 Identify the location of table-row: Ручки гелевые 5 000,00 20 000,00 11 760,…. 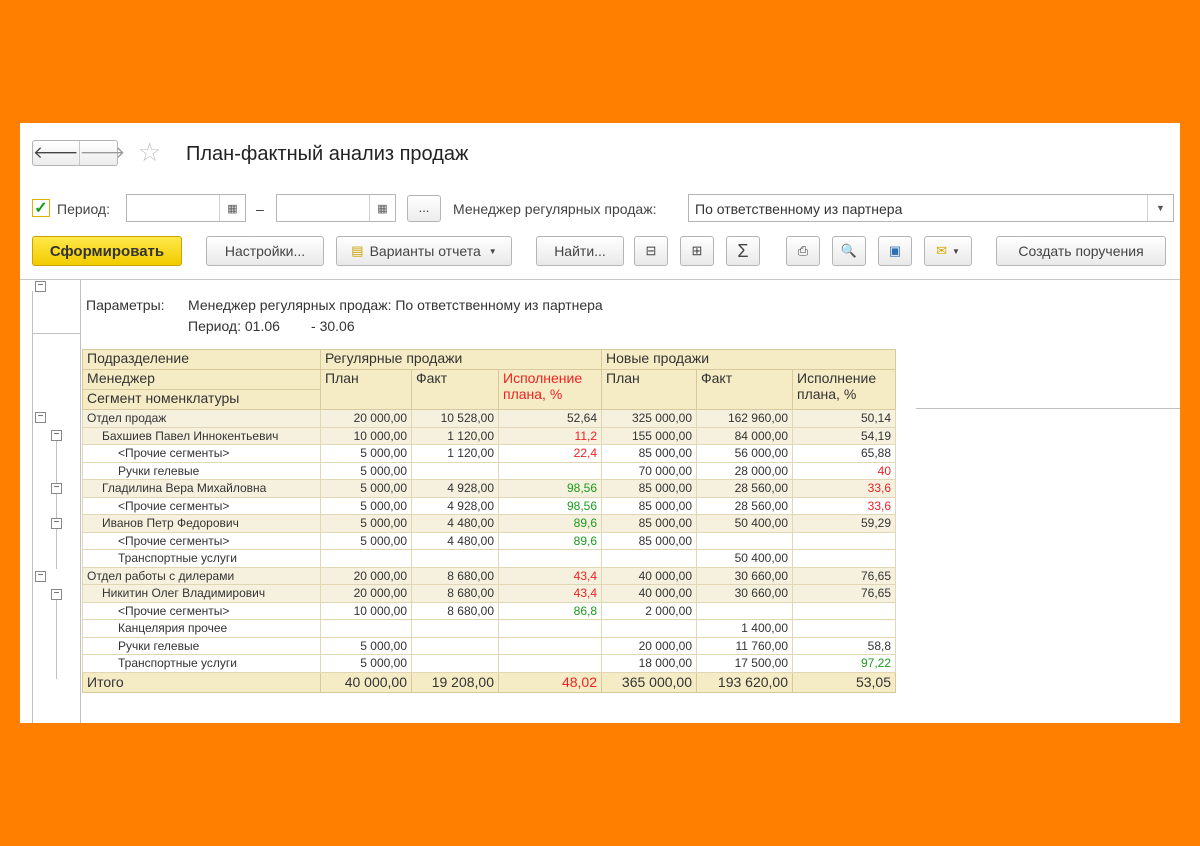
(489, 645).